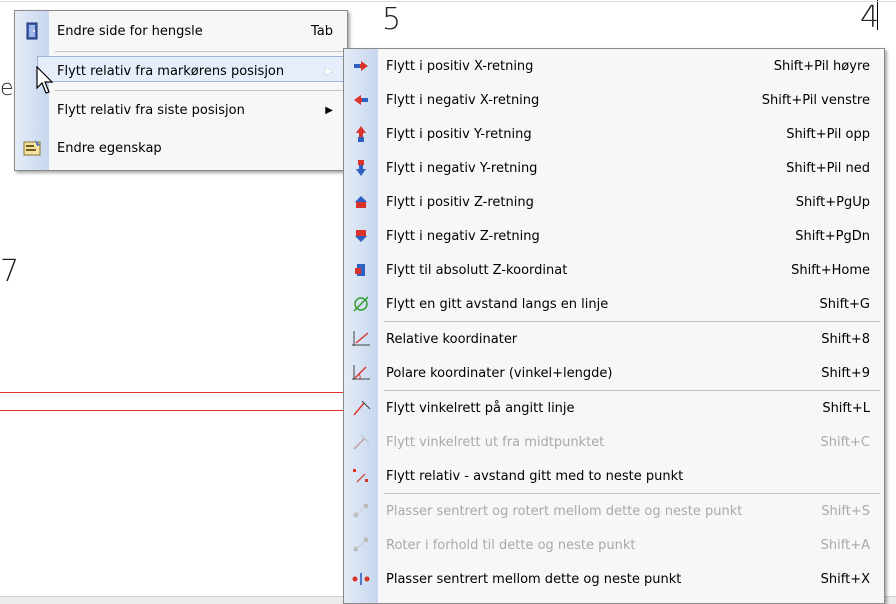 The height and width of the screenshot is (604, 896). I want to click on submenu-item-shortcut: Shift+A, so click(845, 545).